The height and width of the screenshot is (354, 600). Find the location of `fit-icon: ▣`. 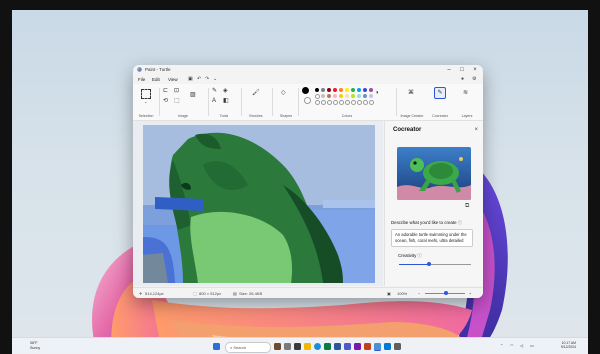

fit-icon: ▣ is located at coordinates (389, 293).